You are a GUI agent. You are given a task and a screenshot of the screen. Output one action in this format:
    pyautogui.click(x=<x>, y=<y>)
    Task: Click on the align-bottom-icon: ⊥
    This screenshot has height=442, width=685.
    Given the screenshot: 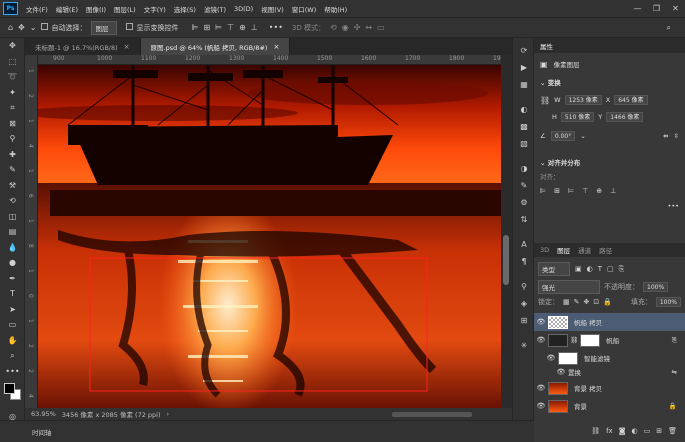 What is the action you would take?
    pyautogui.click(x=254, y=27)
    